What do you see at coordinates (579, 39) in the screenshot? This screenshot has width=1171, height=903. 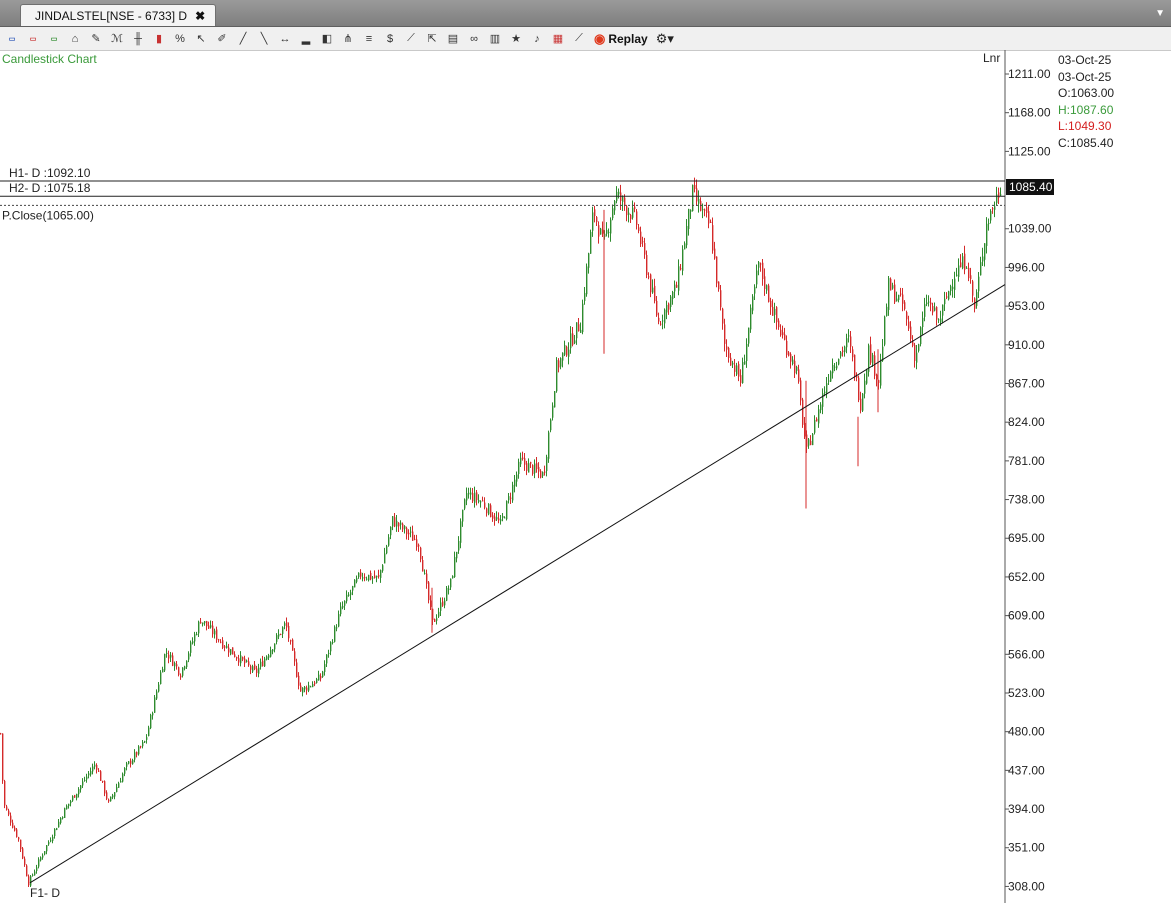 I see `trend-icon: ⟋` at bounding box center [579, 39].